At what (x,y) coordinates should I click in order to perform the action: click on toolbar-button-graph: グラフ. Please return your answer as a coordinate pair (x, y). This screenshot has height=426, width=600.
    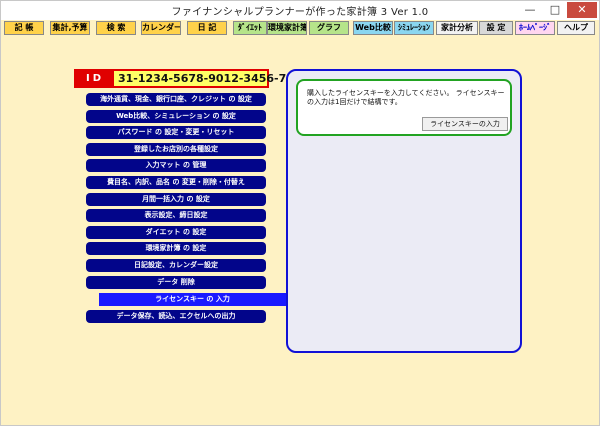
    Looking at the image, I should click on (329, 28).